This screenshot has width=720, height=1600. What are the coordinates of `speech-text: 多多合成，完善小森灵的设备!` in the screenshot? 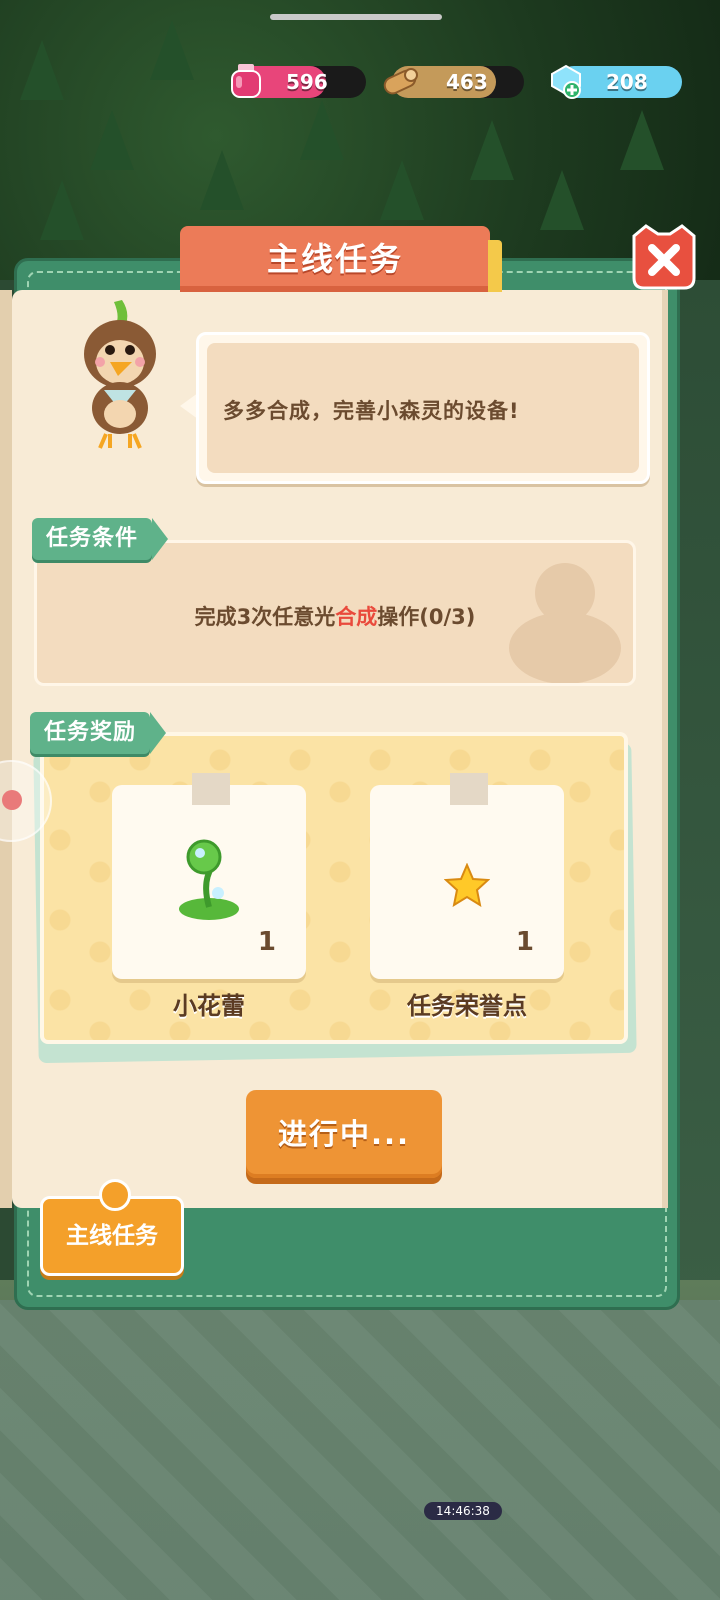 It's located at (371, 411).